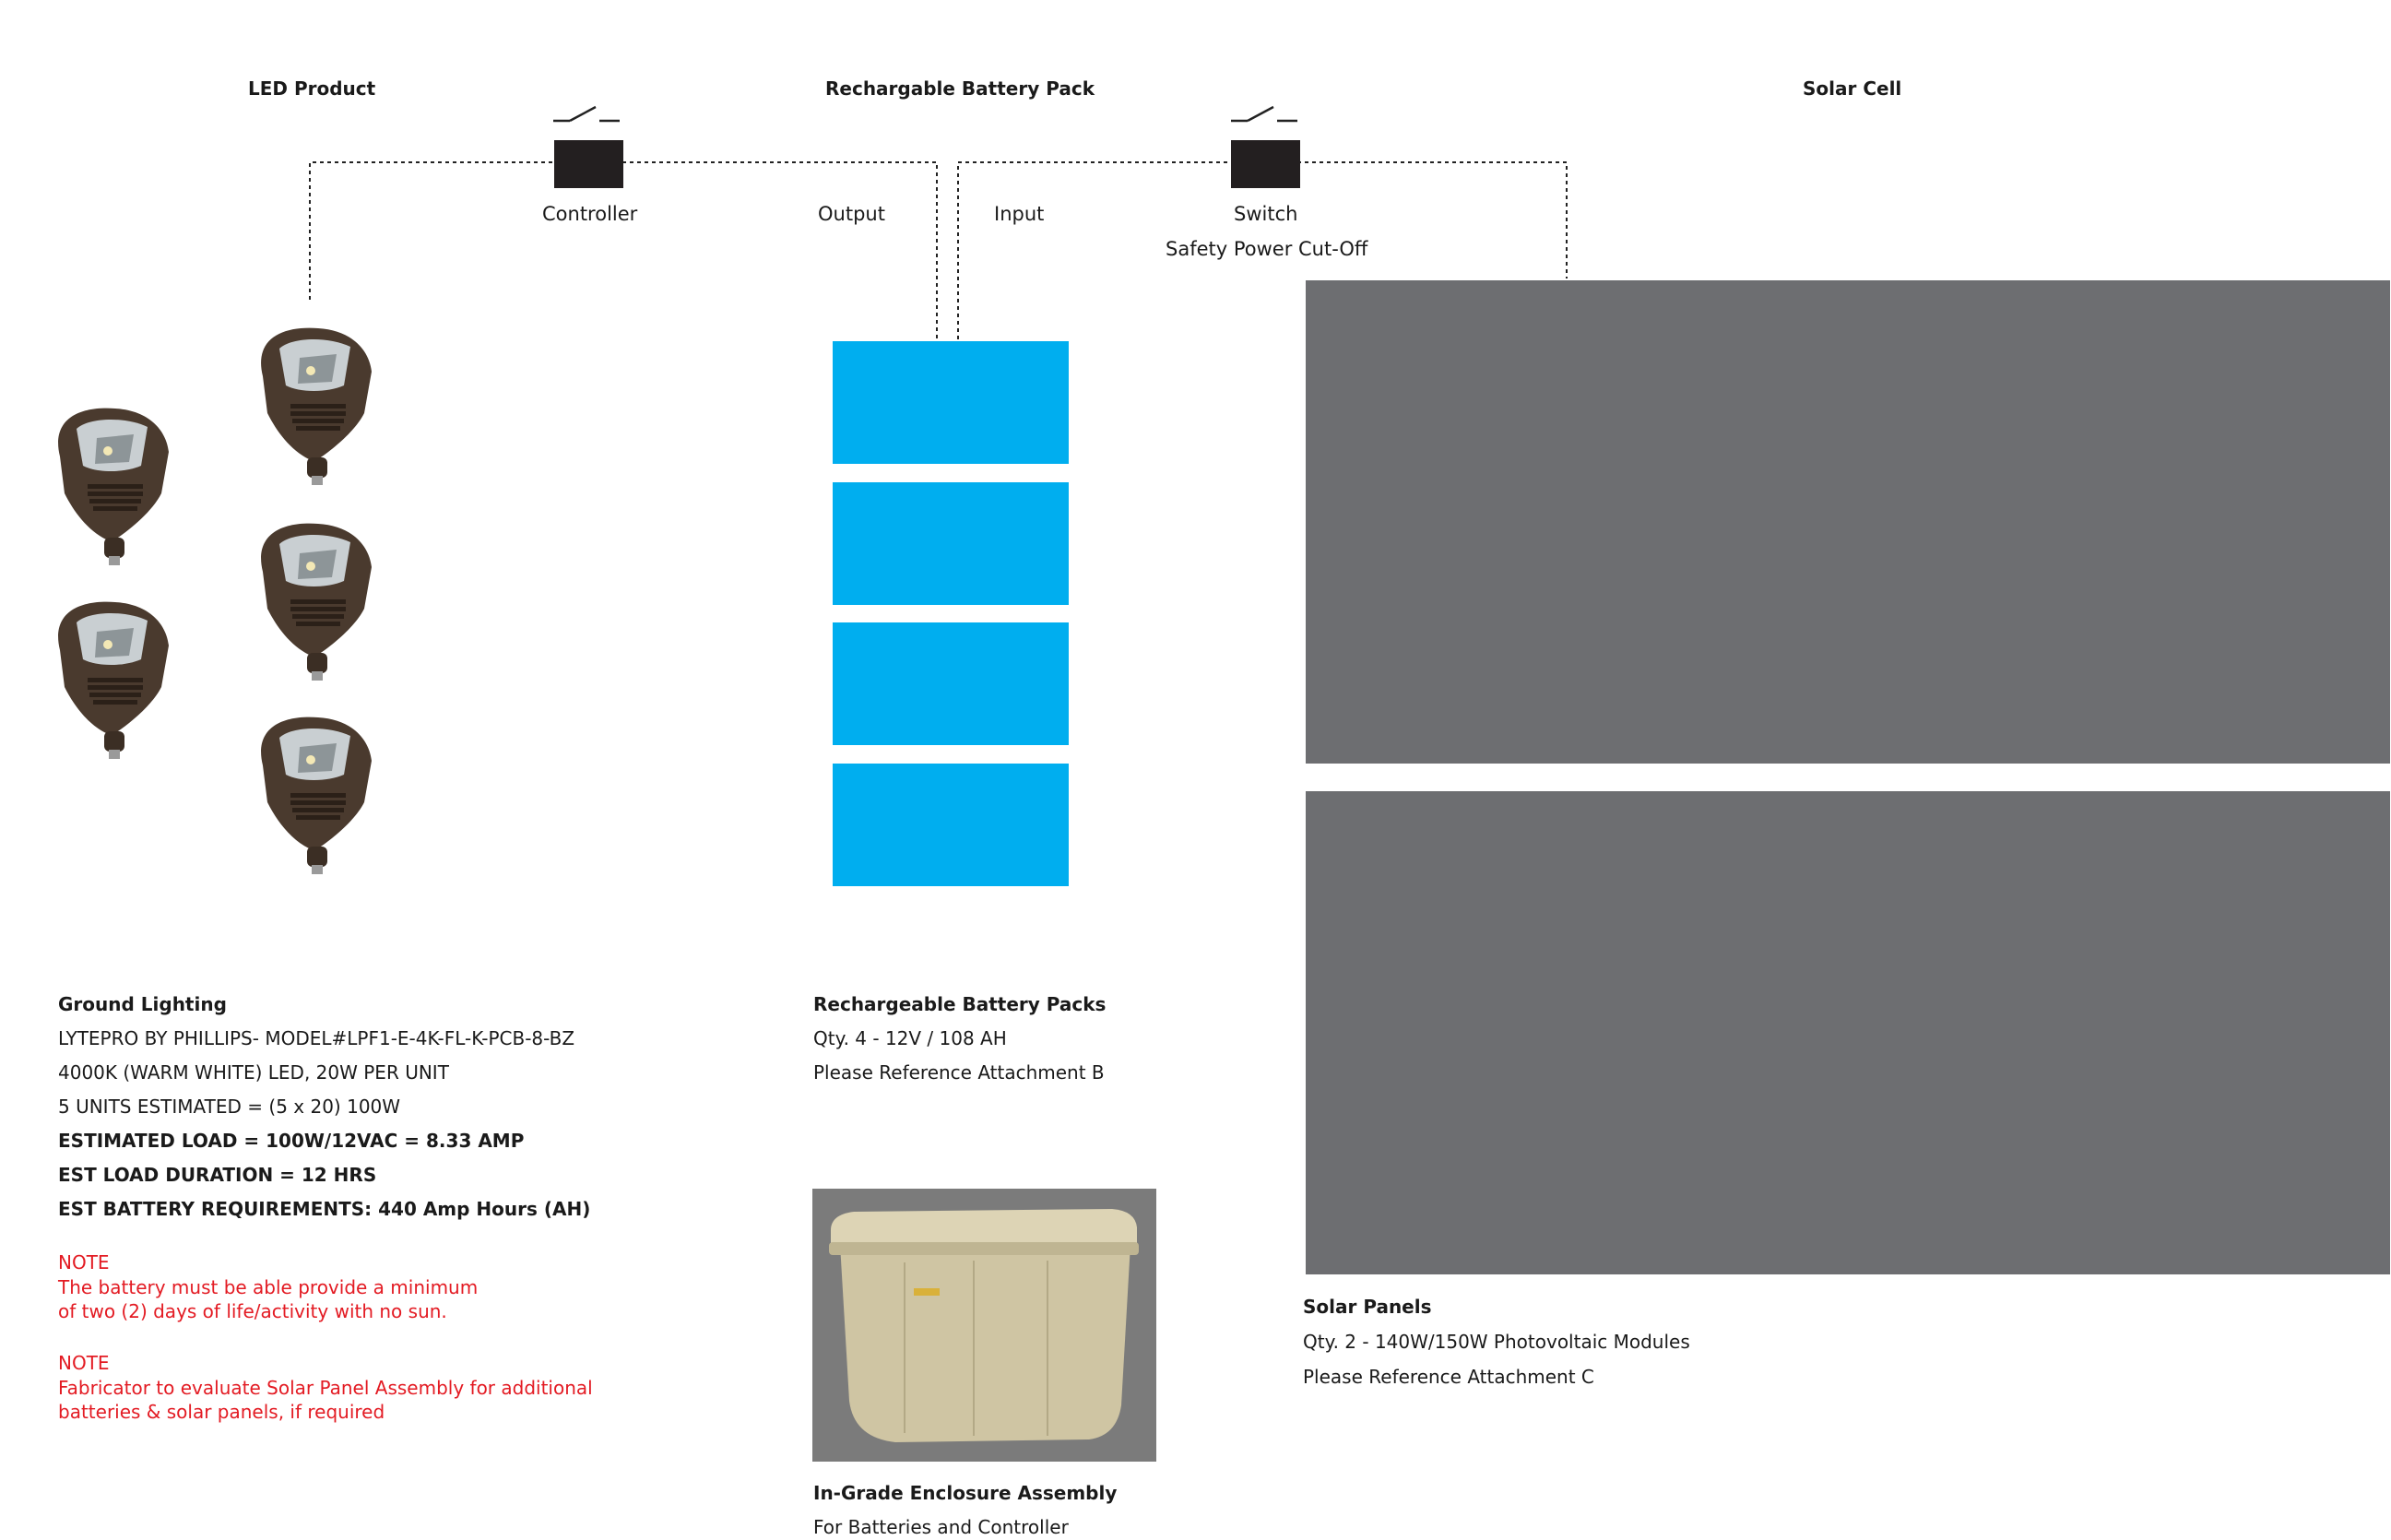  I want to click on solar-panels-title: Solar Panels, so click(1367, 1307).